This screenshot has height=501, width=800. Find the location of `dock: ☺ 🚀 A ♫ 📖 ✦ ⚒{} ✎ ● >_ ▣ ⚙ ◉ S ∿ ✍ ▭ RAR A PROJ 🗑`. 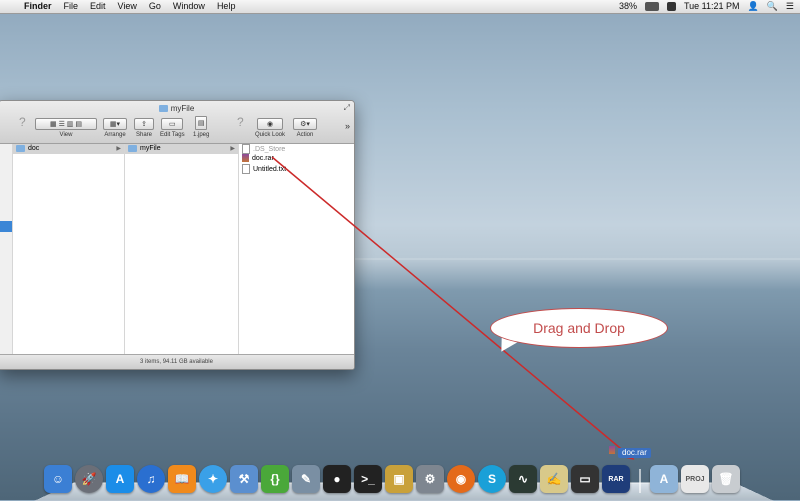

dock: ☺ 🚀 A ♫ 📖 ✦ ⚒{} ✎ ● >_ ▣ ⚙ ◉ S ∿ ✍ ▭ RAR A PROJ 🗑 is located at coordinates (392, 476).